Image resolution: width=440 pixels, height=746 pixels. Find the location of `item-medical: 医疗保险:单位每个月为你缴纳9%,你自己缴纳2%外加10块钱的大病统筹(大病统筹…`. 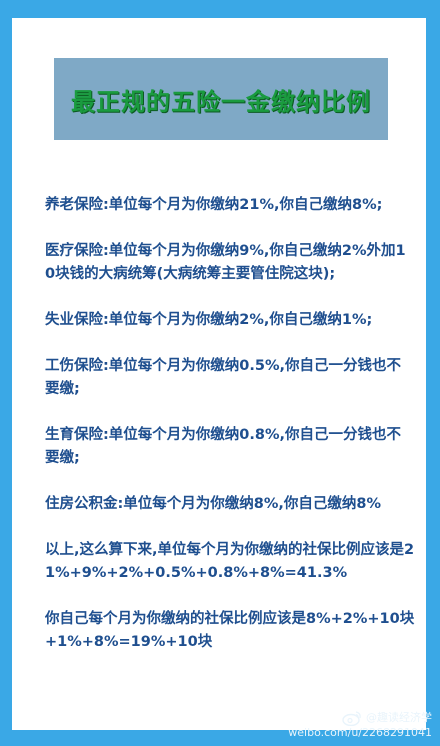

item-medical: 医疗保险:单位每个月为你缴纳9%,你自己缴纳2%外加10块钱的大病统筹(大病统筹… is located at coordinates (225, 262).